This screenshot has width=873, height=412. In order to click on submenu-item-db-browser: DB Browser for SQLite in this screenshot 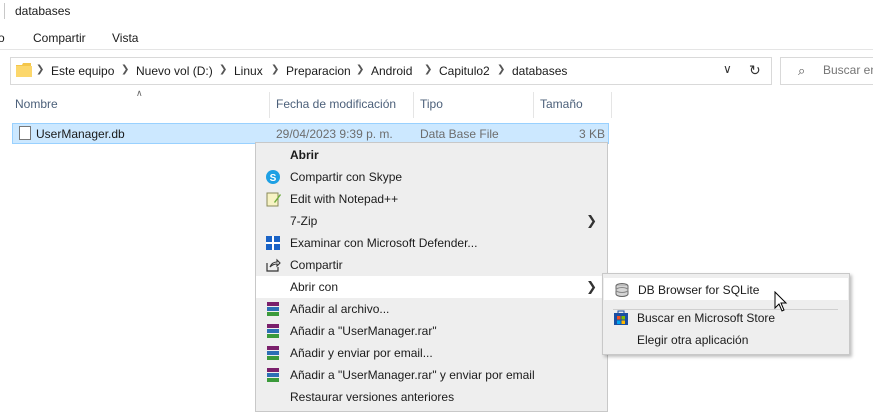, I will do `click(726, 289)`.